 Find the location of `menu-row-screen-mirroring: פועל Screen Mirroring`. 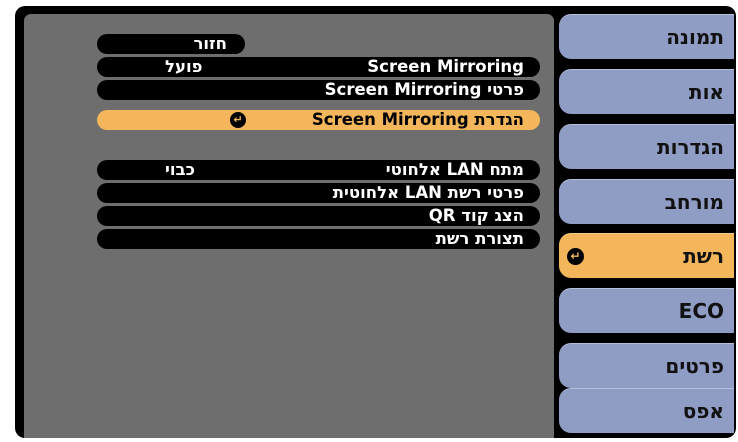

menu-row-screen-mirroring: פועל Screen Mirroring is located at coordinates (318, 67).